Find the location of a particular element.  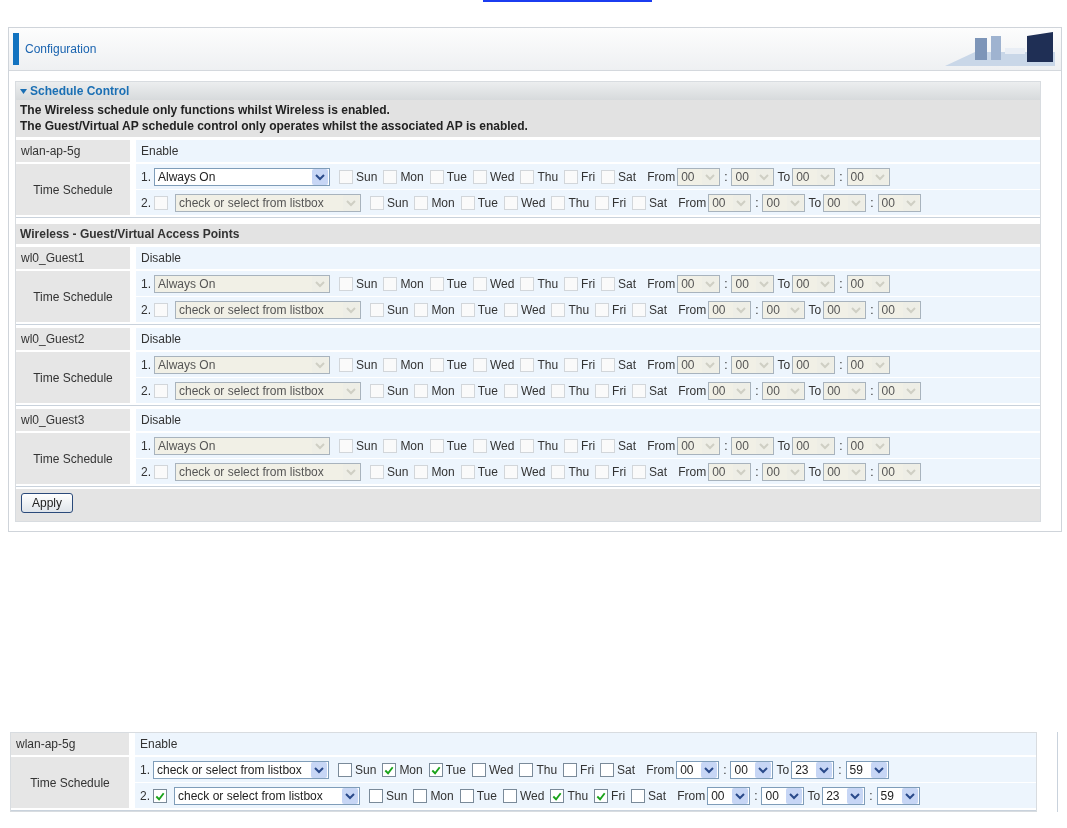

dropdown: Always On is located at coordinates (242, 176).